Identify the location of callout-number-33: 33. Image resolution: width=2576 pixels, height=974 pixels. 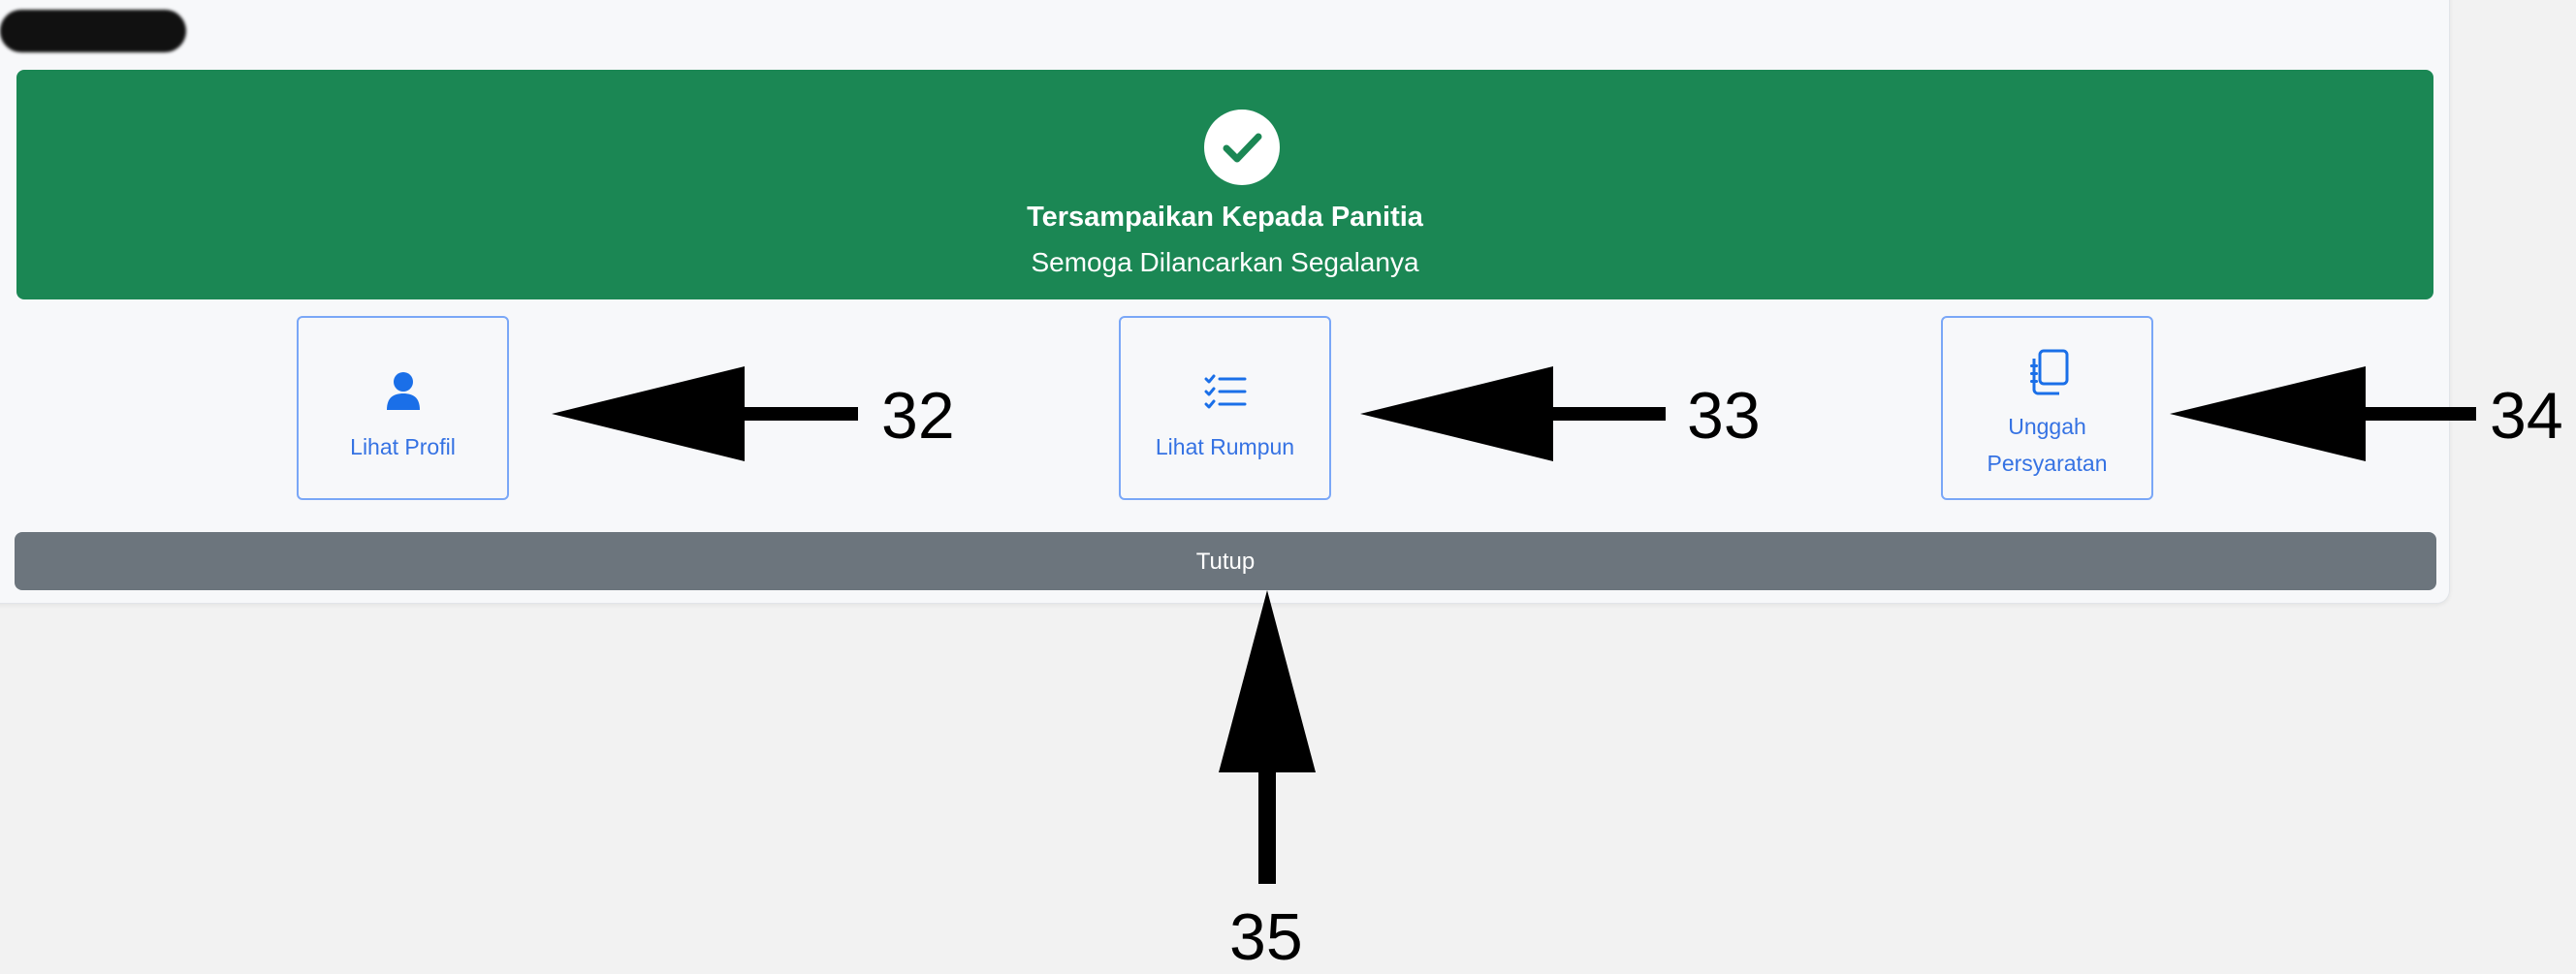
(1724, 416).